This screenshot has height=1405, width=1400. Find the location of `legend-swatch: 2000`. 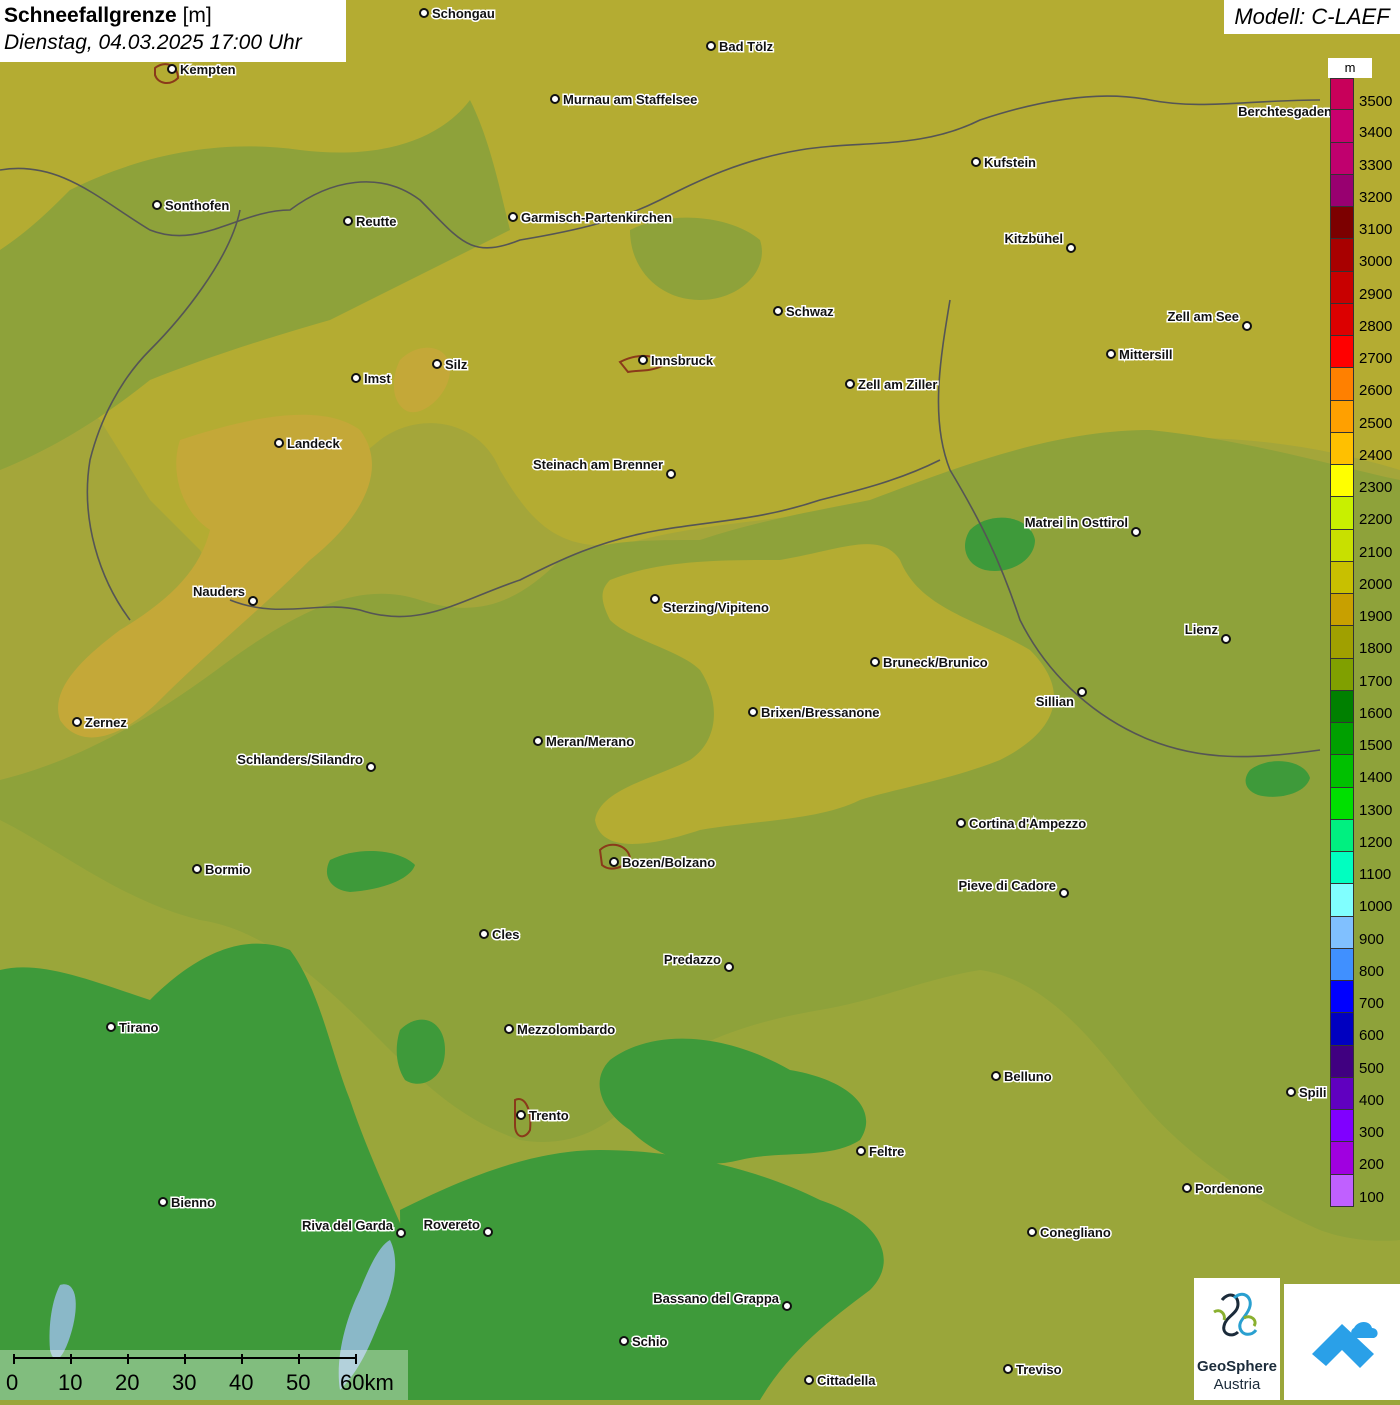

legend-swatch: 2000 is located at coordinates (1361, 577).